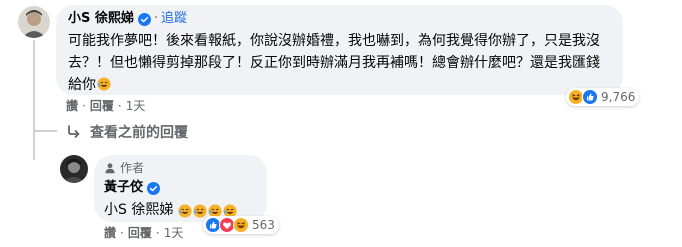 The width and height of the screenshot is (682, 247). I want to click on reply-bubble: 作者 黃子佼 小S 徐熙娣, so click(180, 188).